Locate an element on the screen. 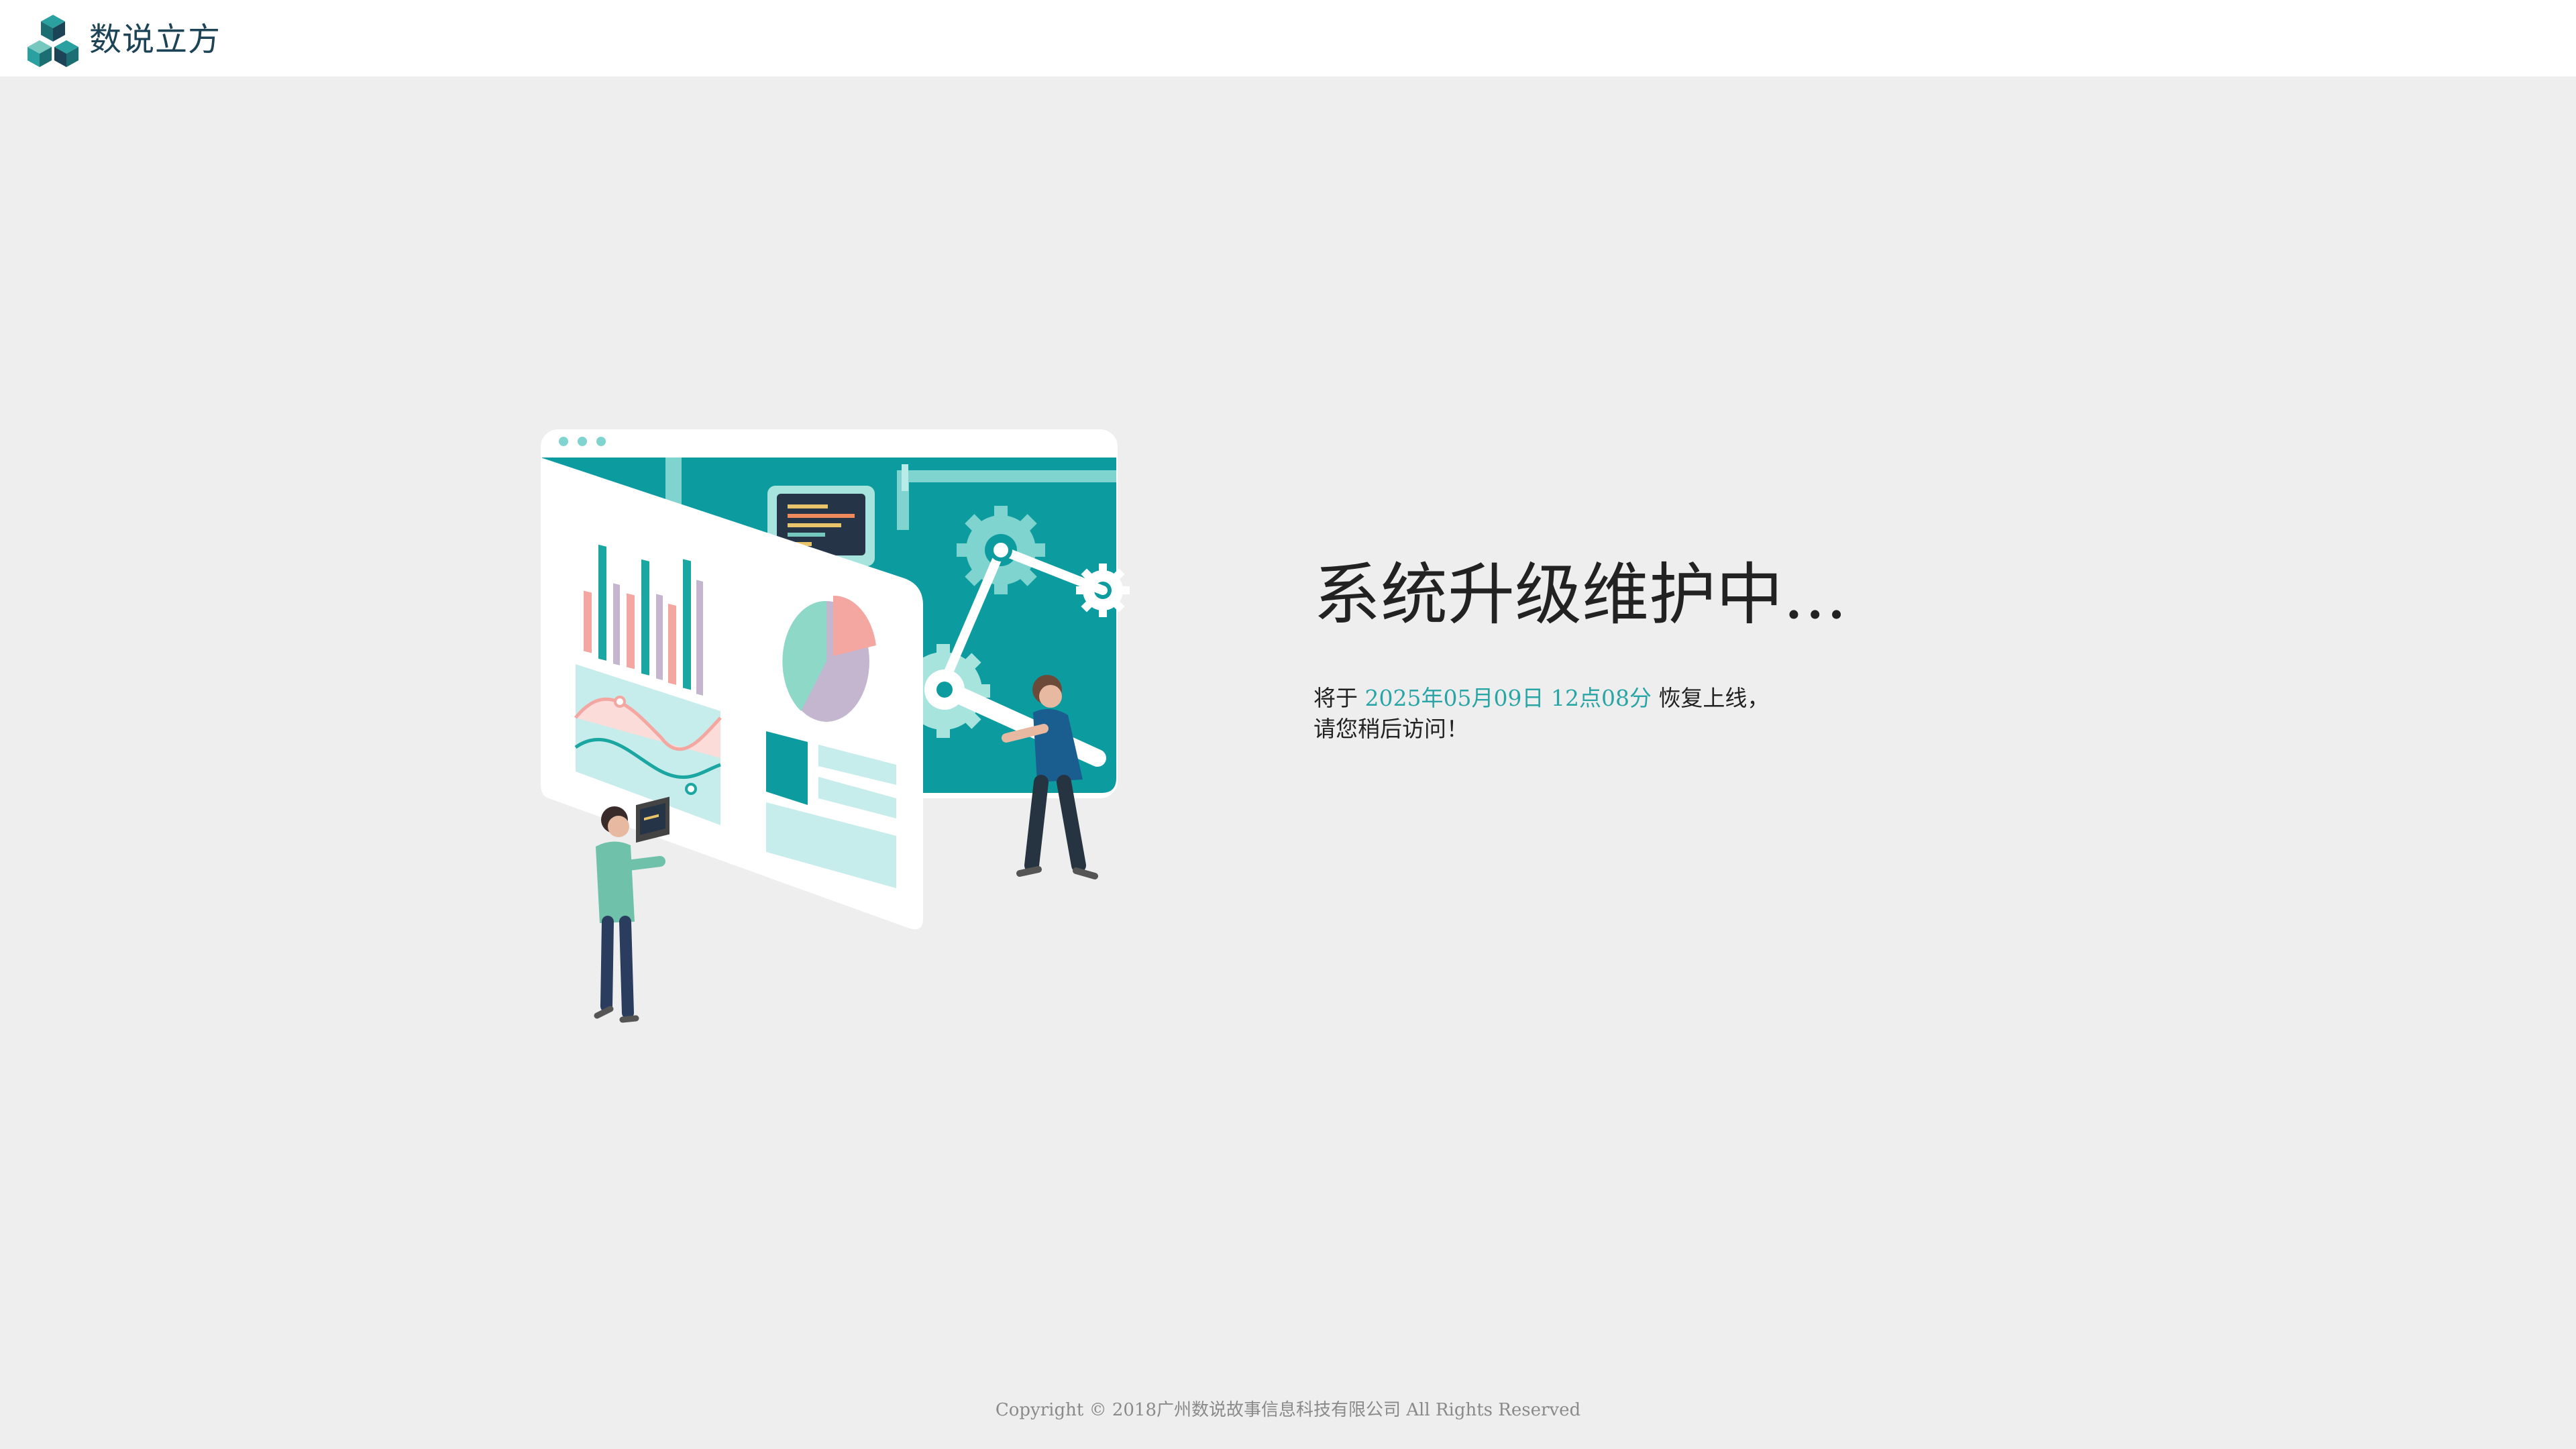  restore-time: 2025年05月09日 12点08分 is located at coordinates (1508, 698).